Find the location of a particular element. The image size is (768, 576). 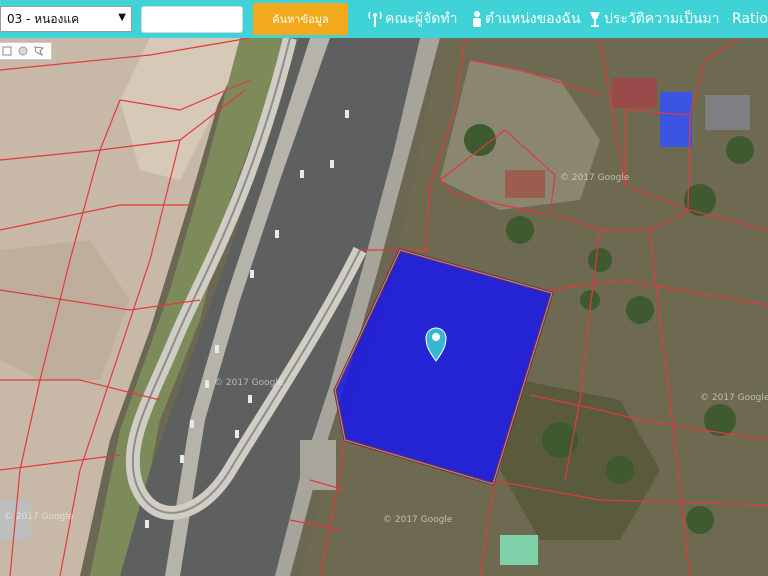

building-roof is located at coordinates (634, 93).